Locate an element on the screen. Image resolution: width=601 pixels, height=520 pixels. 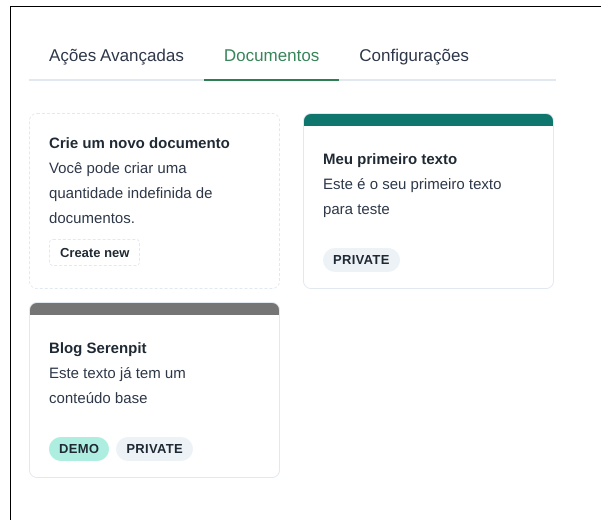
card-description: Você pode criar uma quantidade indefinida de documentos. is located at coordinates (131, 193).